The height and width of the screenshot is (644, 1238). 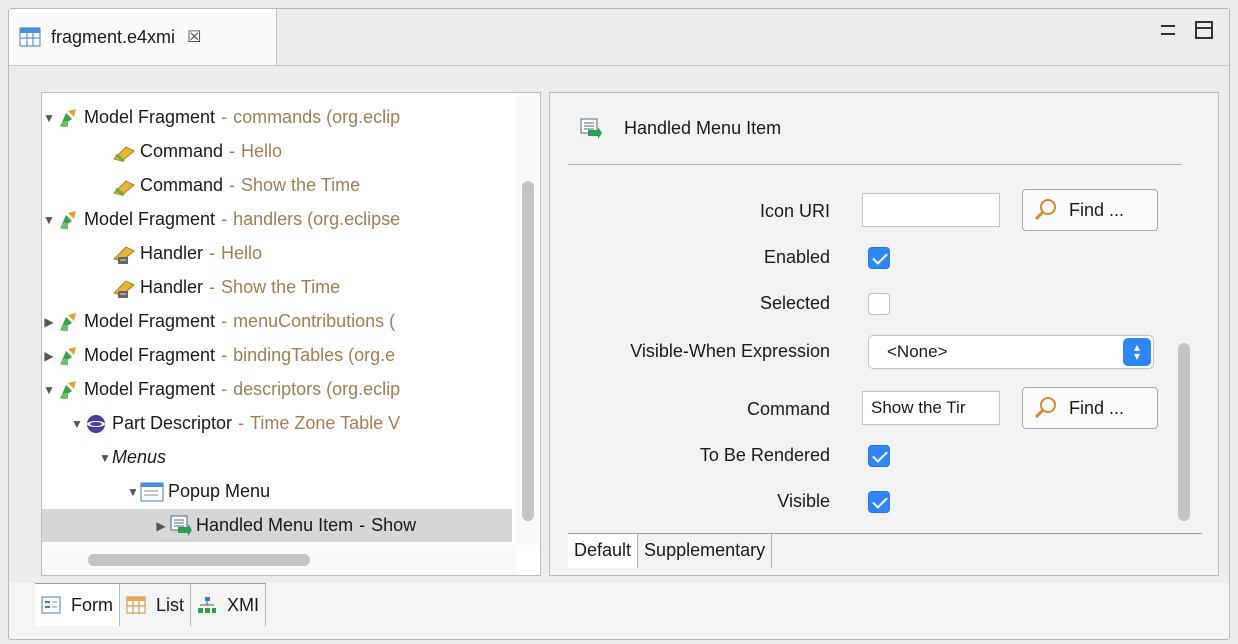 I want to click on tree-item-type: Command, so click(x=182, y=185).